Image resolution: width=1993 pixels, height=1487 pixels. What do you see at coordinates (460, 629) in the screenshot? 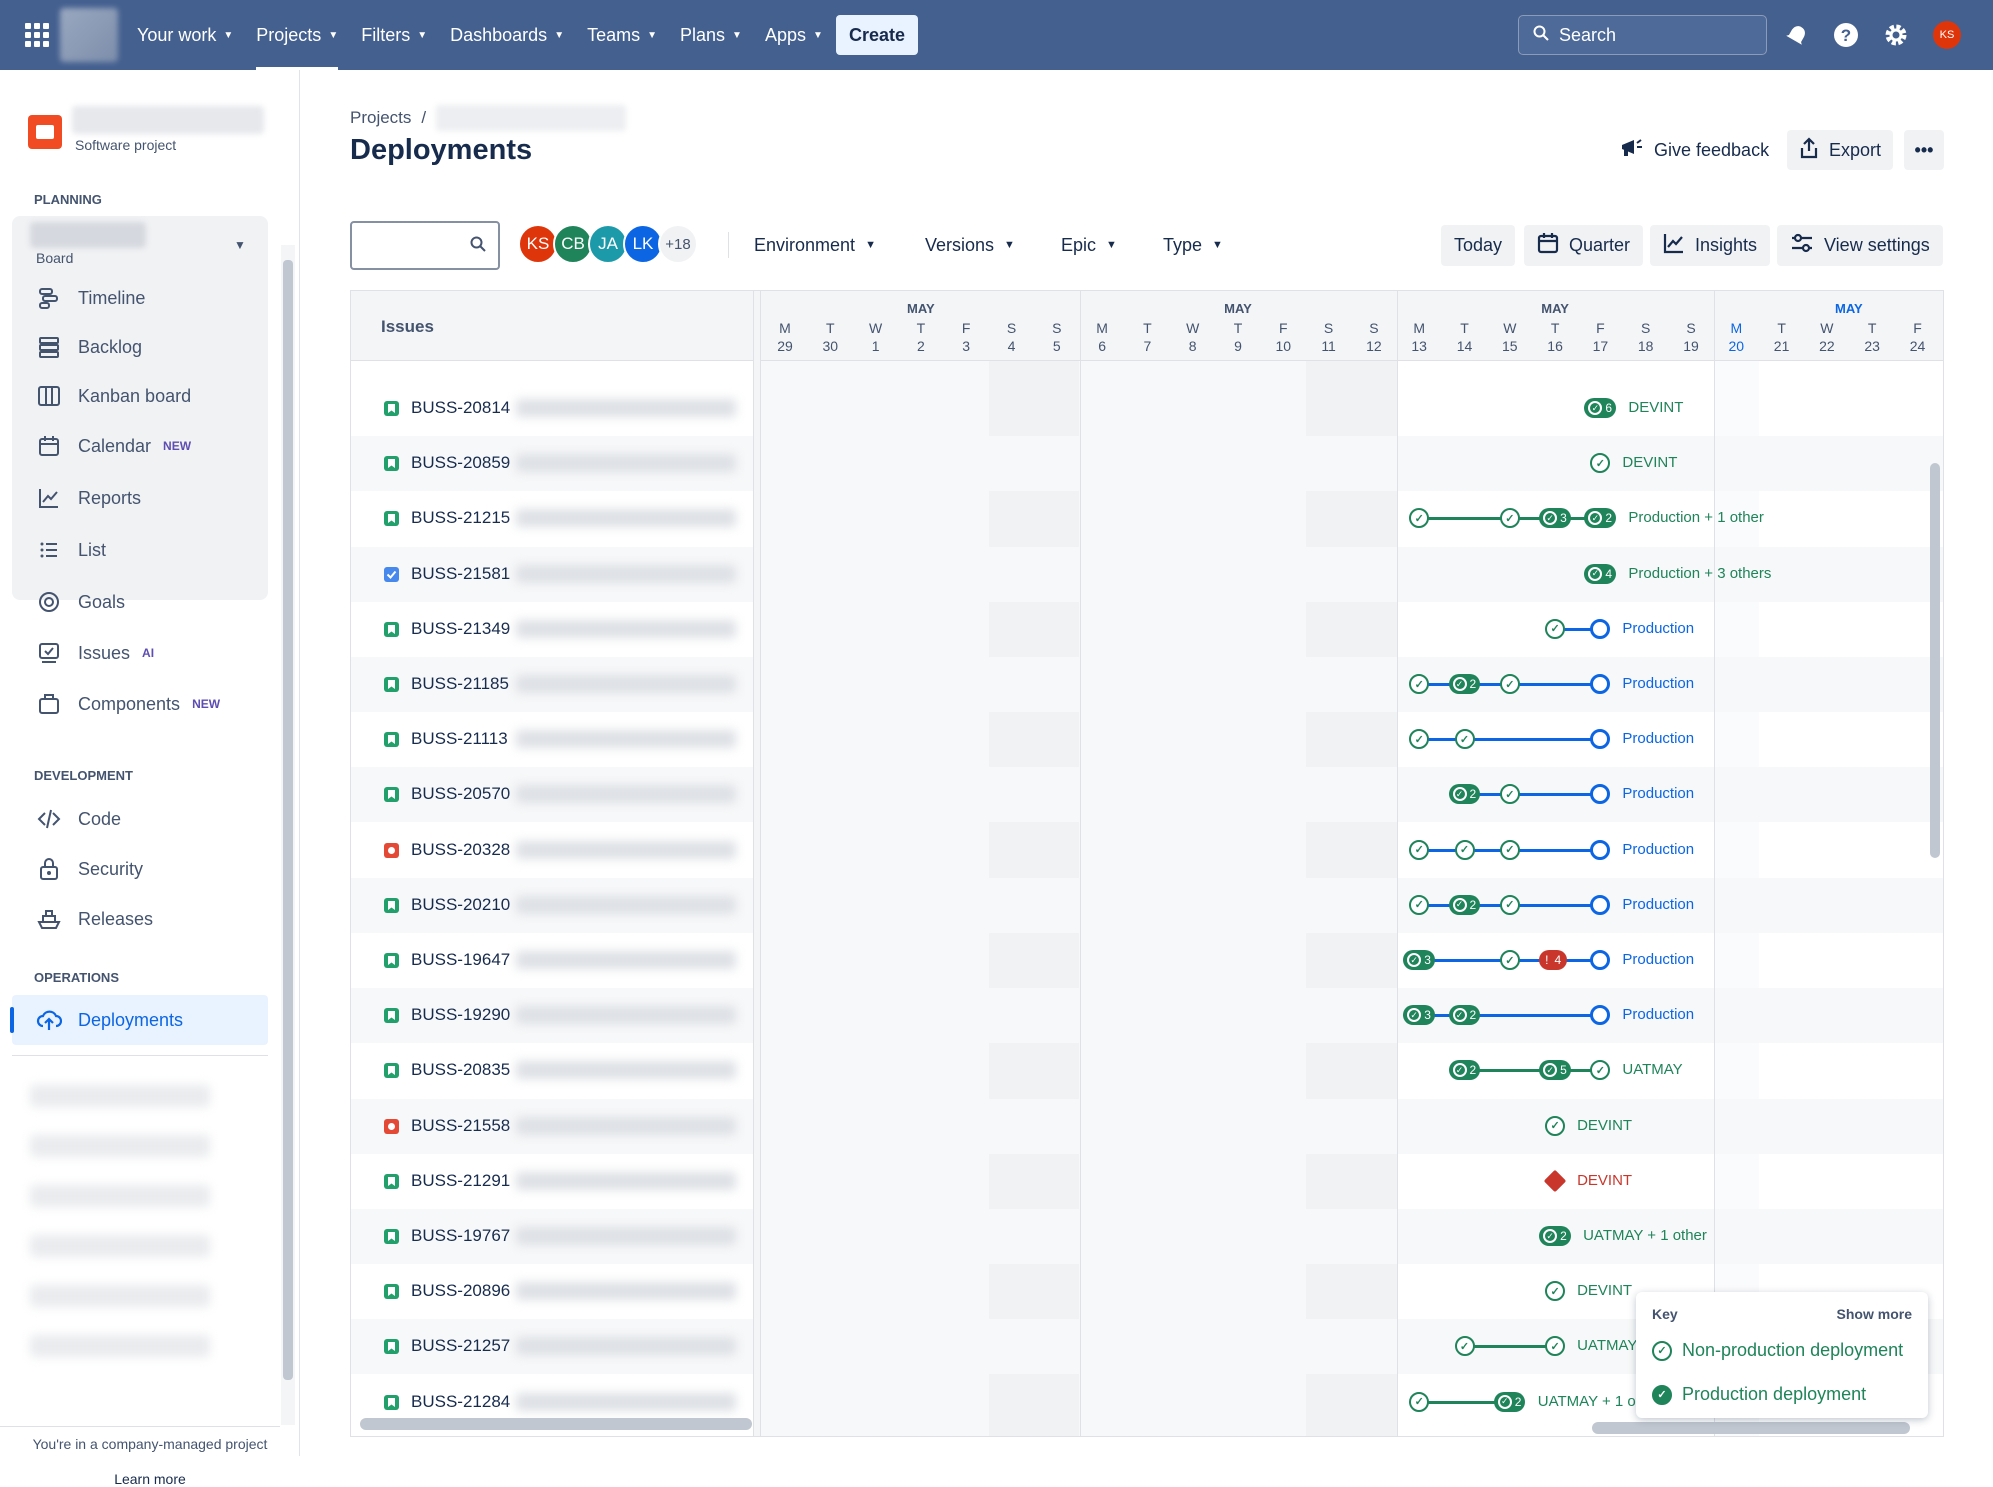
I see `issue-key: BUSS-21349` at bounding box center [460, 629].